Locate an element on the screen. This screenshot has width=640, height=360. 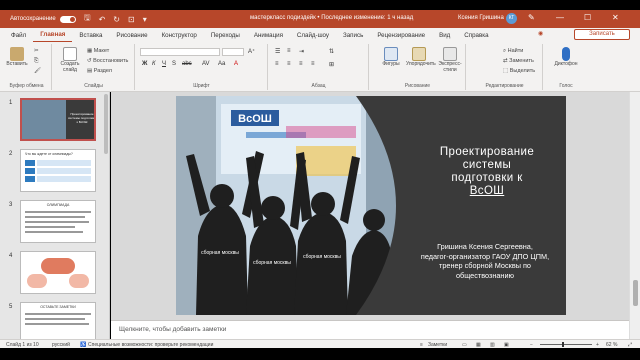
new-slide-button: Создать слайд is located at coordinates (70, 60).